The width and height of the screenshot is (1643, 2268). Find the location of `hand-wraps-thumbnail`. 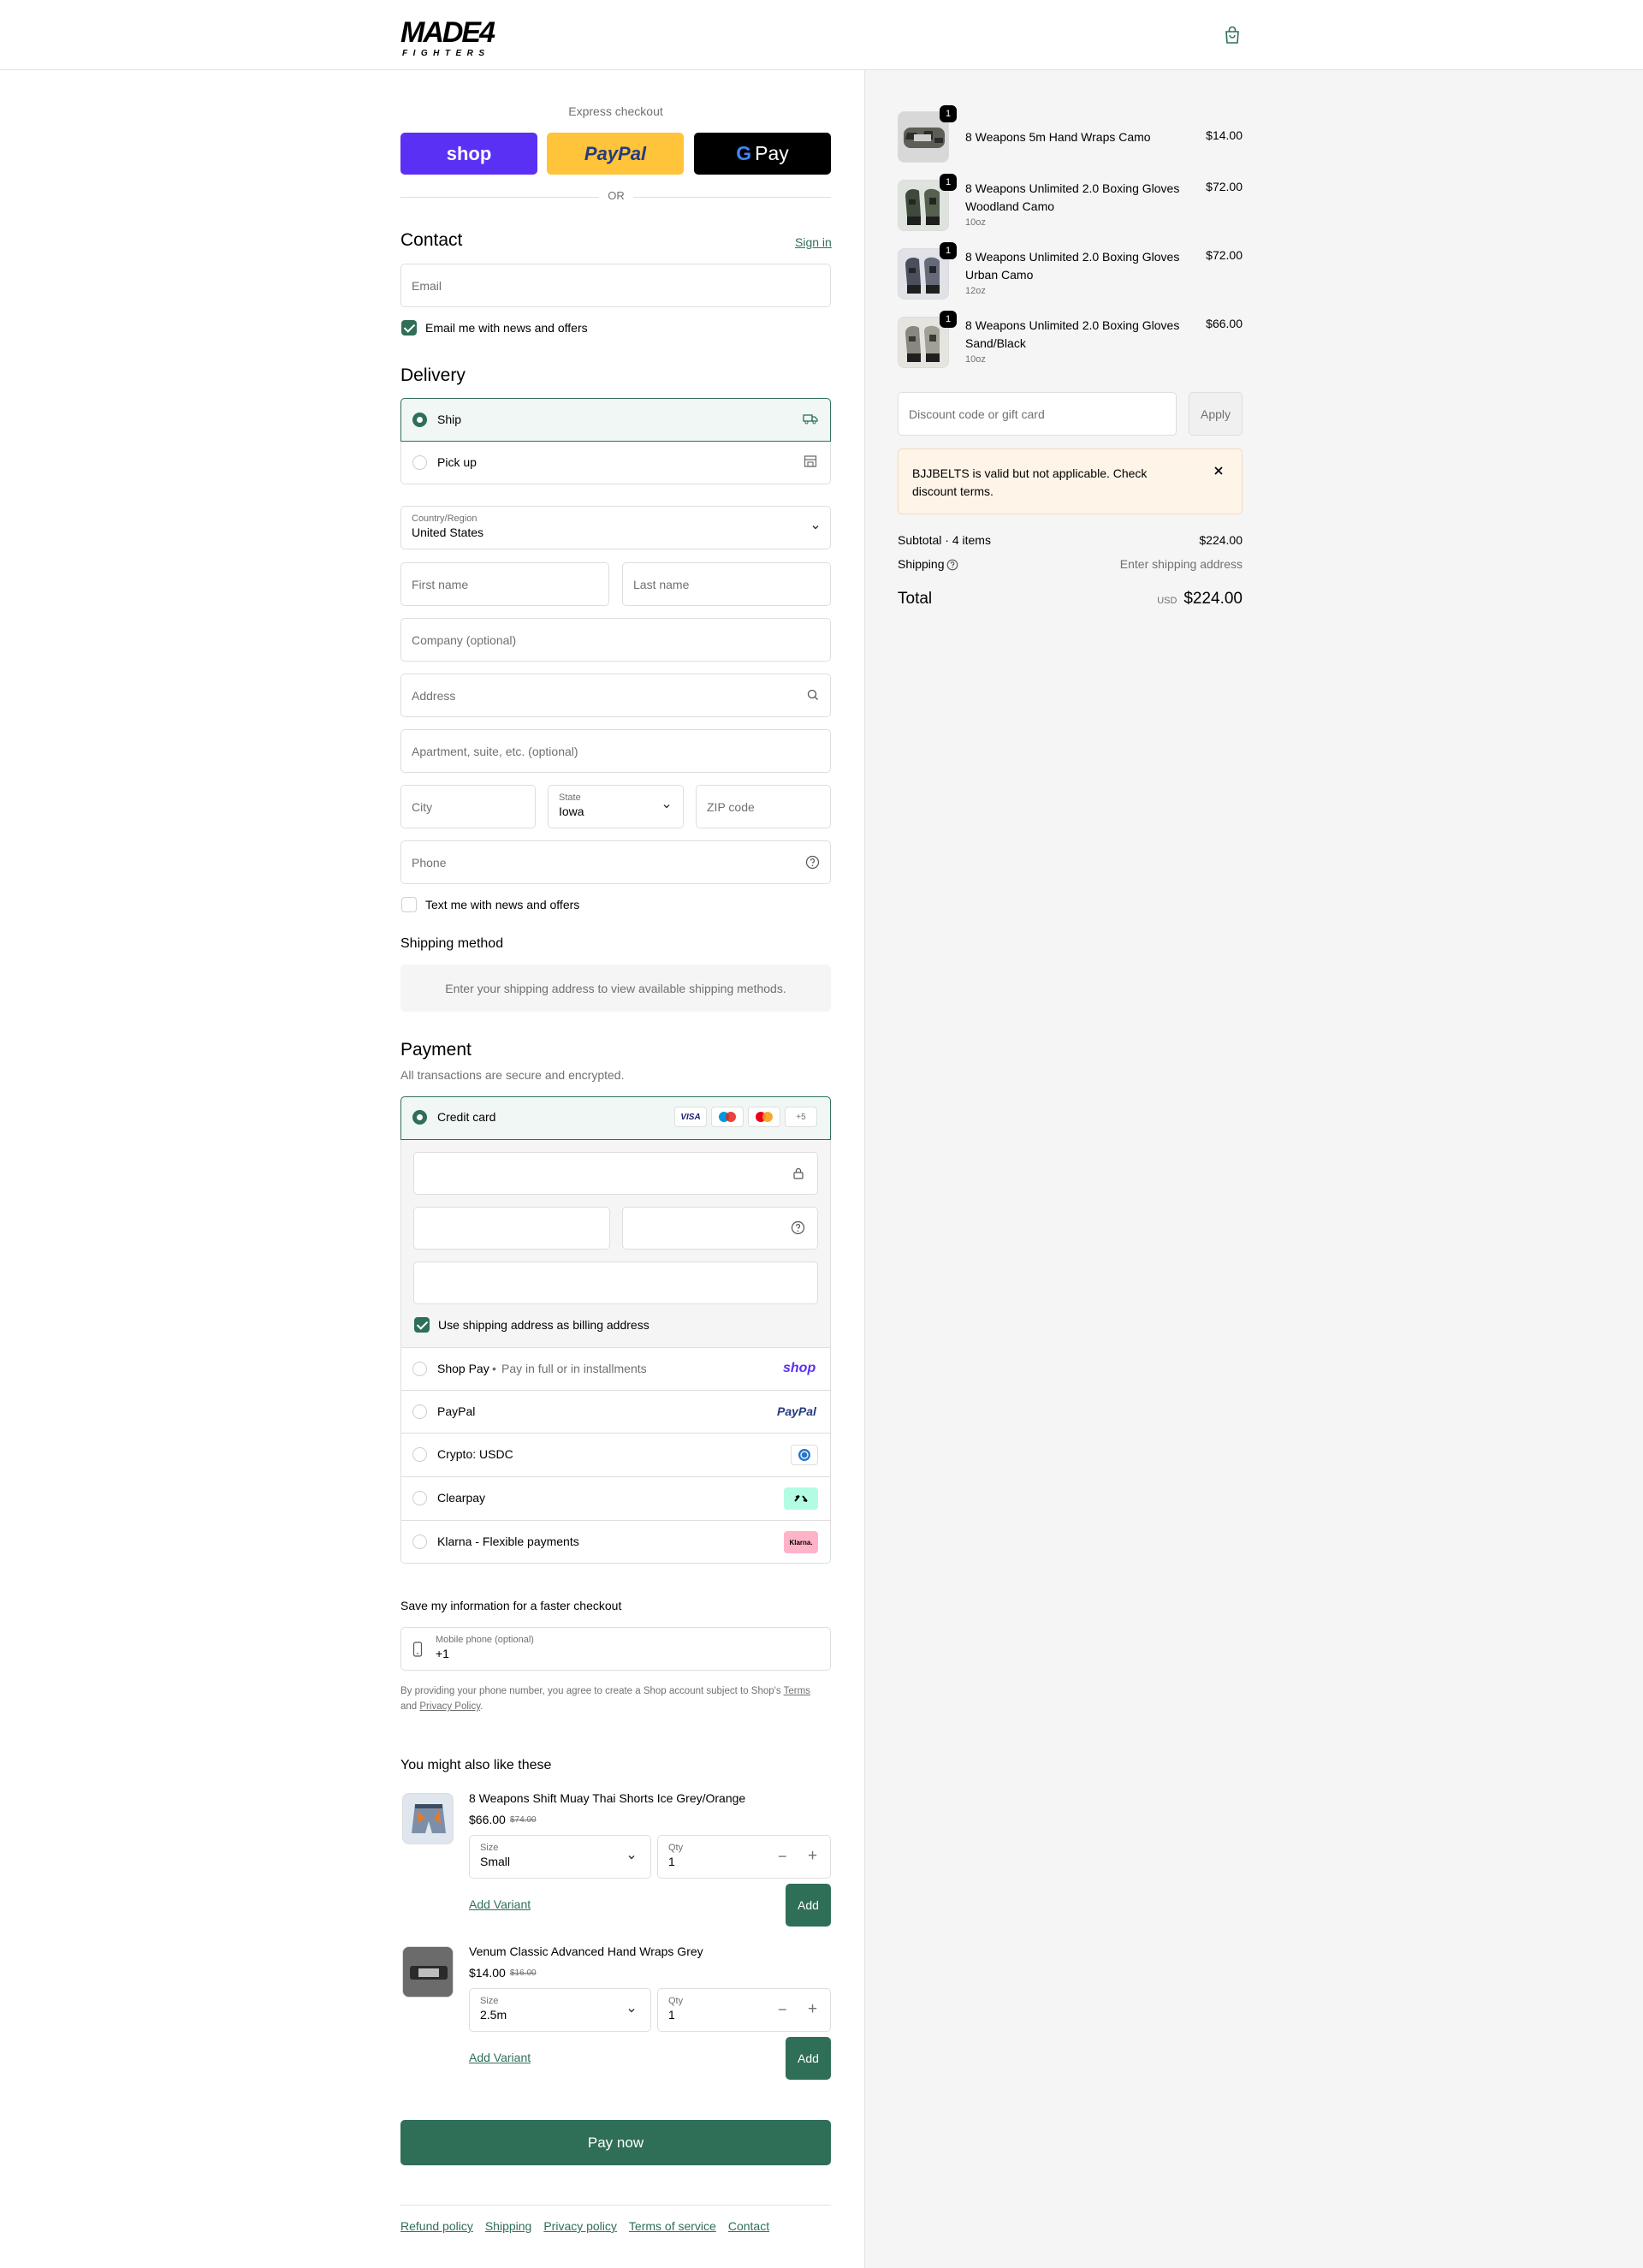

hand-wraps-thumbnail is located at coordinates (428, 1972).